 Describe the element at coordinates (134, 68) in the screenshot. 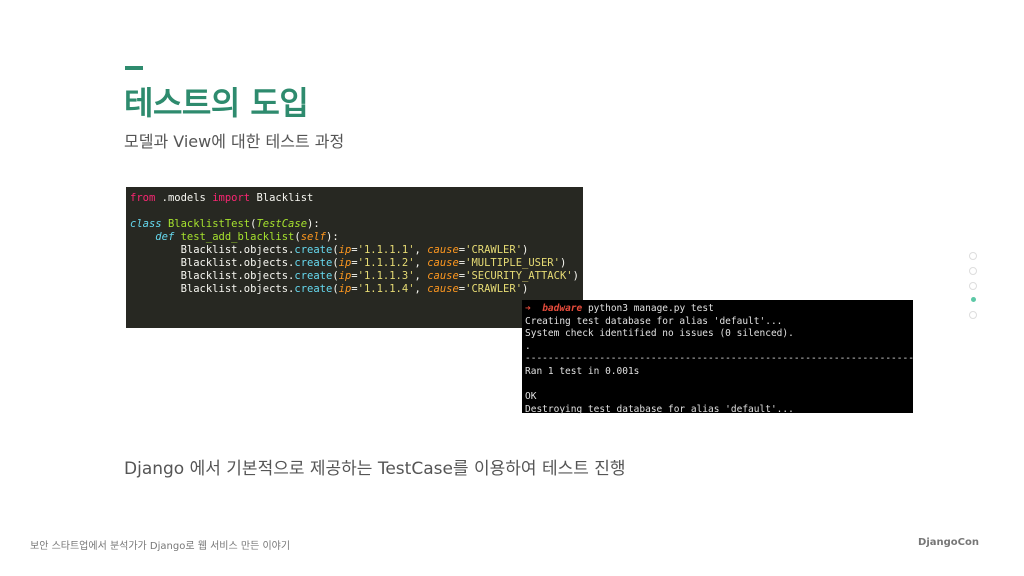

I see `title-accent-bar` at that location.